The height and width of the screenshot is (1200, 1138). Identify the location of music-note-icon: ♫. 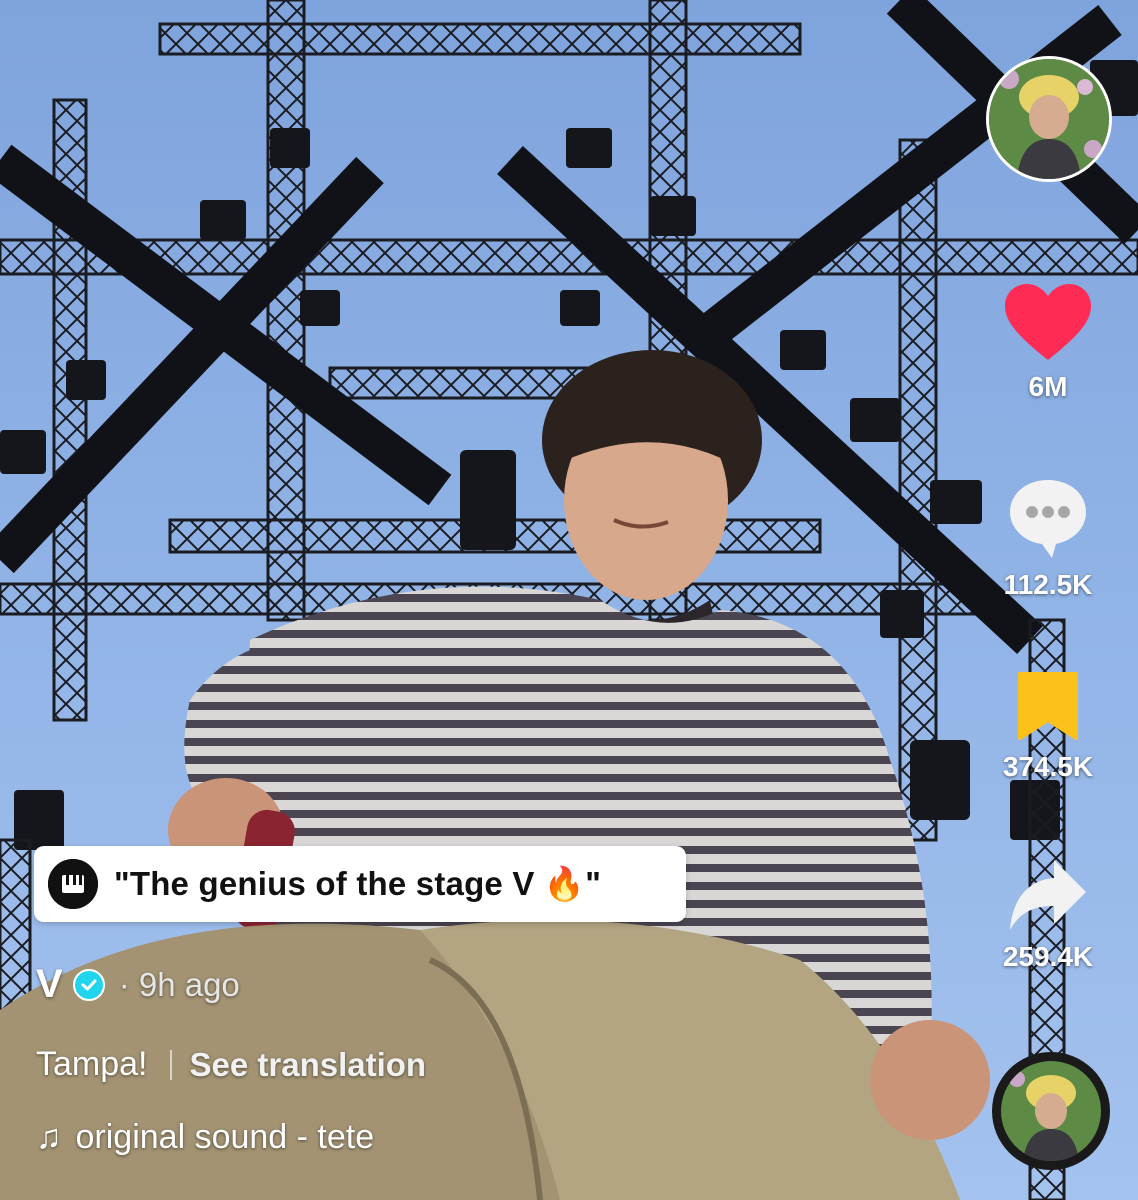
(49, 1137).